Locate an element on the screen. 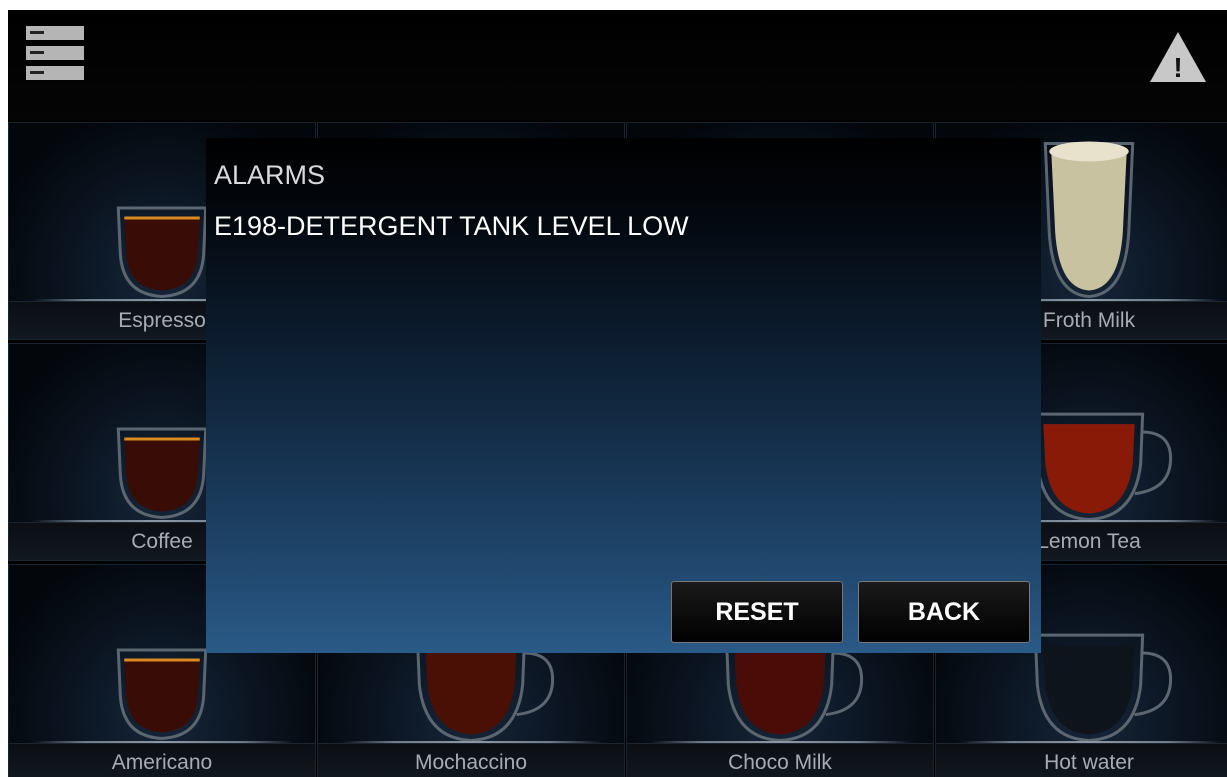  back-button: BACK is located at coordinates (944, 612).